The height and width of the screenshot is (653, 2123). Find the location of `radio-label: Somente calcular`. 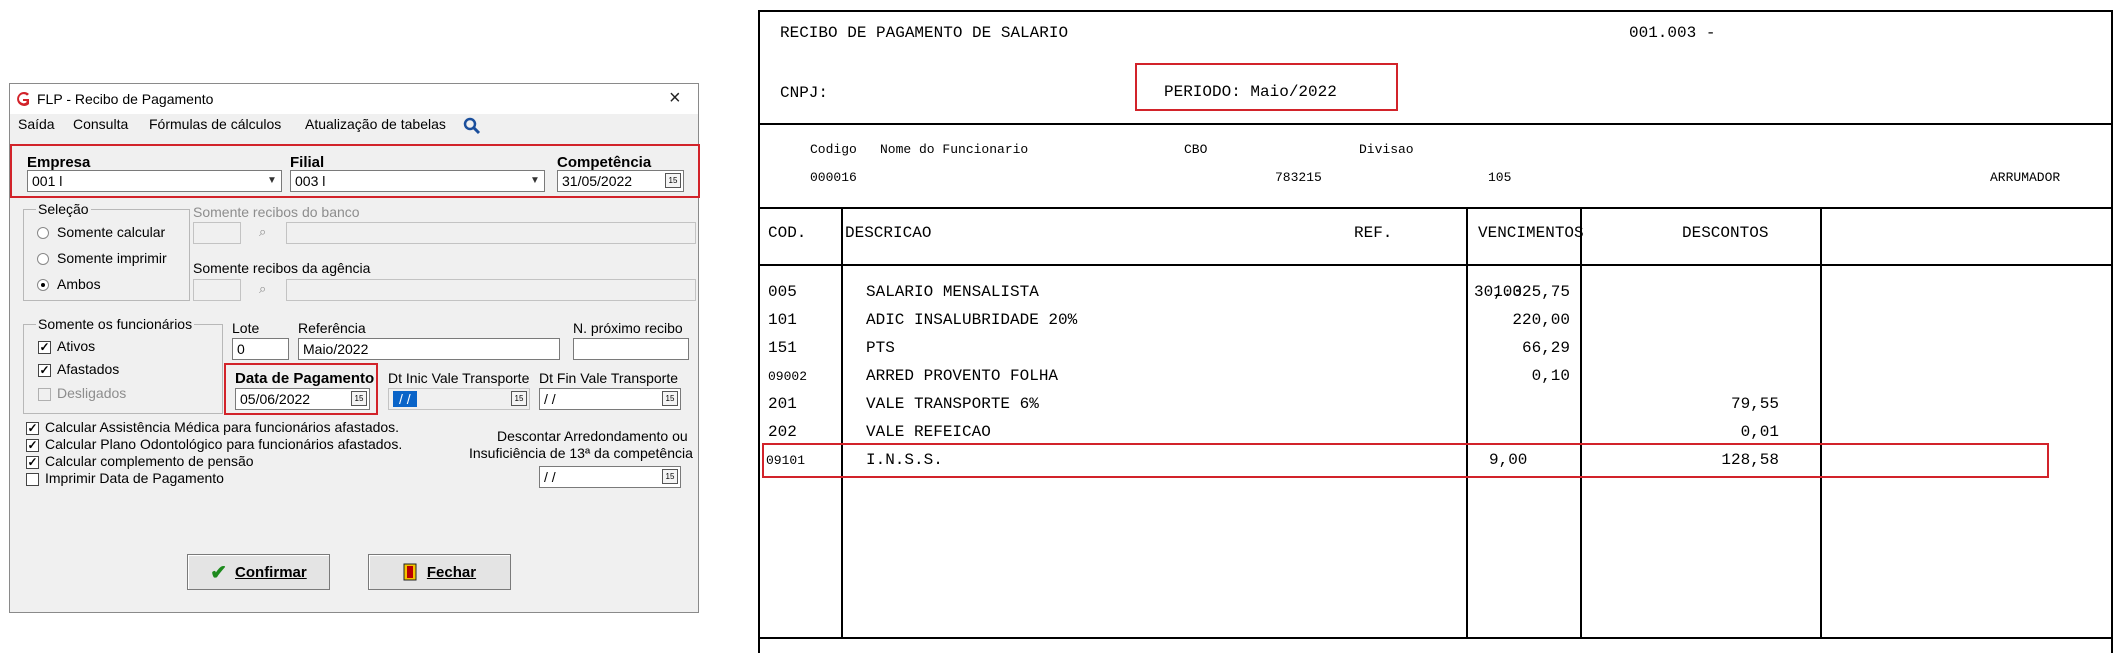

radio-label: Somente calcular is located at coordinates (111, 232).